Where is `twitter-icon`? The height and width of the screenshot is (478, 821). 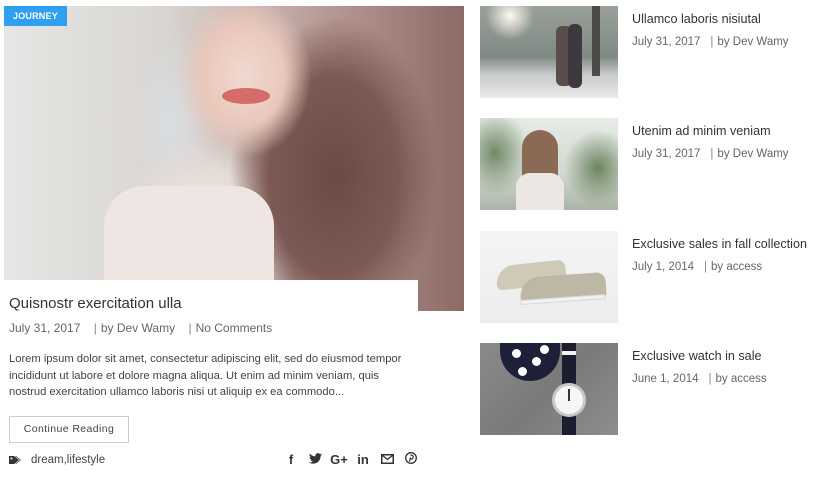 twitter-icon is located at coordinates (315, 459).